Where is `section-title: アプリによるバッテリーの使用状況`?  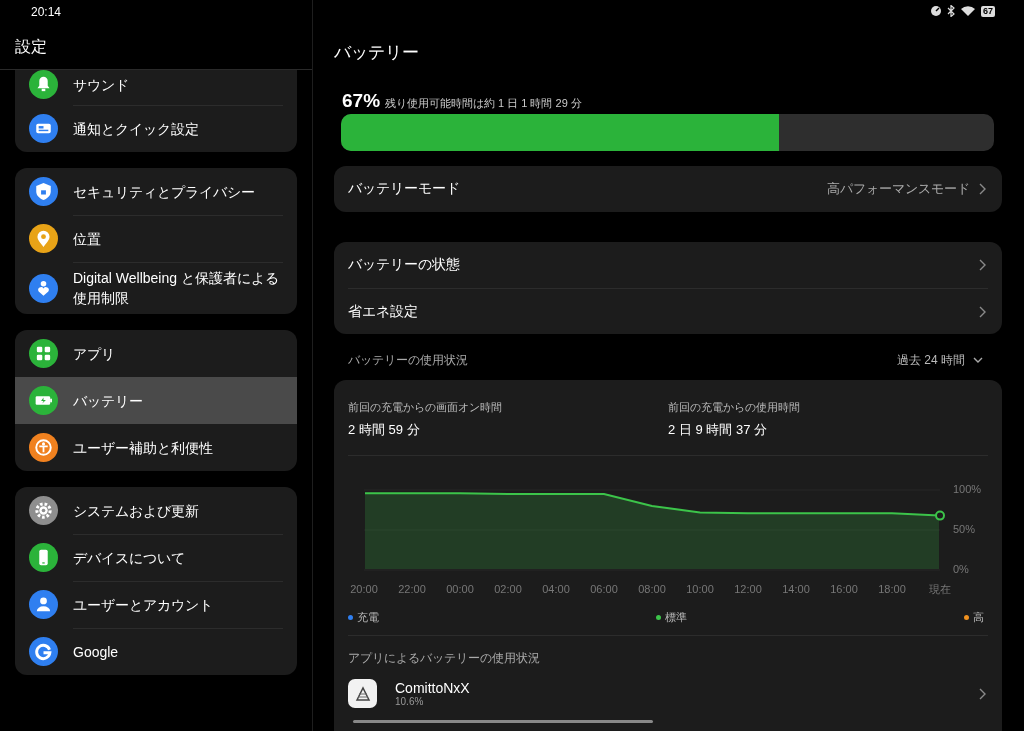
section-title: アプリによるバッテリーの使用状況 is located at coordinates (444, 658).